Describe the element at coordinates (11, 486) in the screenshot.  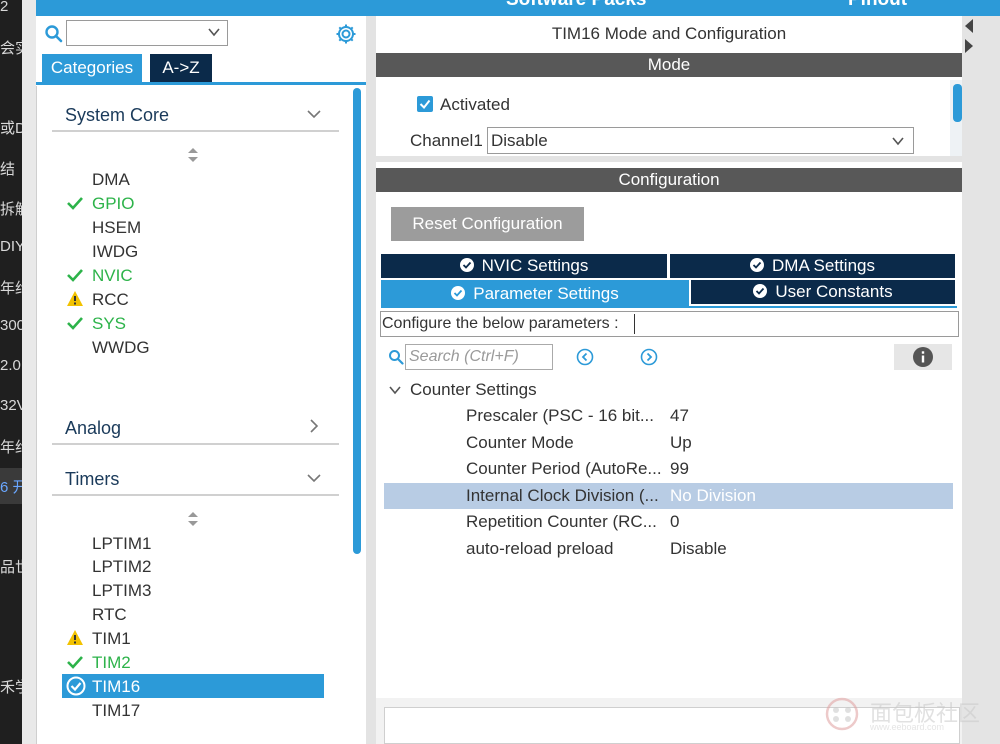
I see `strip-glyph-highlight: 6 开` at that location.